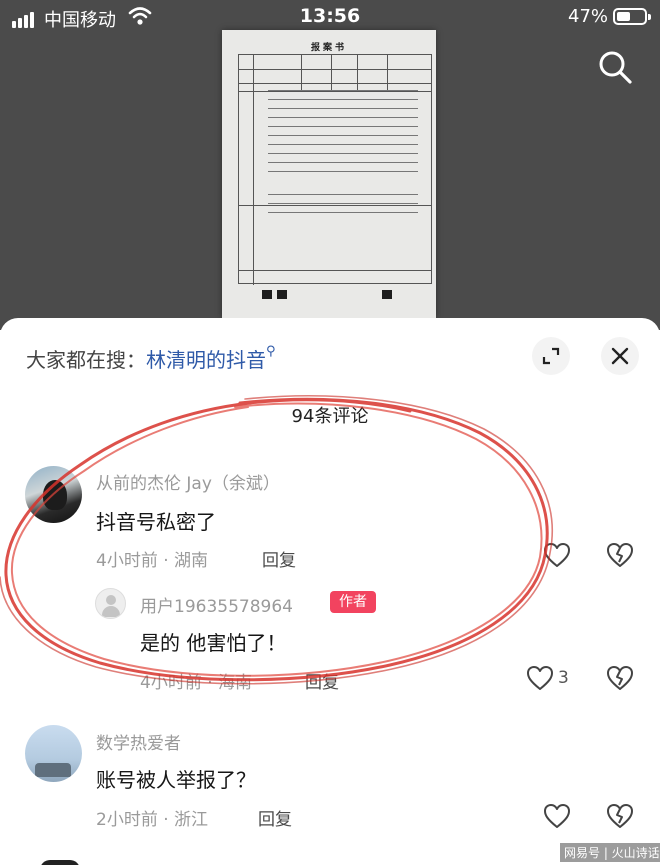 The width and height of the screenshot is (660, 865). I want to click on close-button, so click(620, 356).